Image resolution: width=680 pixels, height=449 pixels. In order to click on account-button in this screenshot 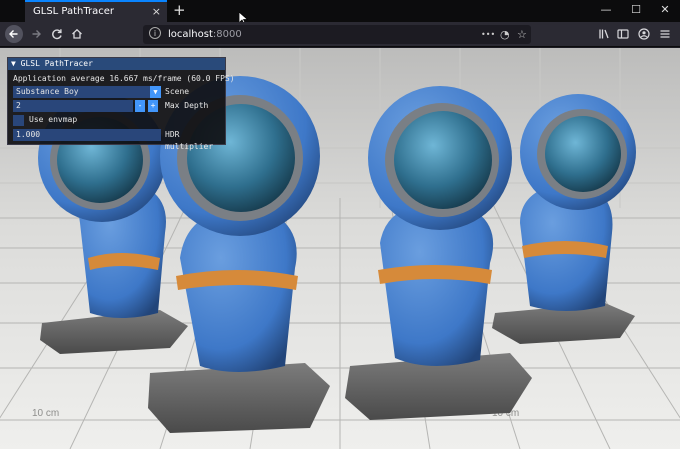, I will do `click(644, 34)`.